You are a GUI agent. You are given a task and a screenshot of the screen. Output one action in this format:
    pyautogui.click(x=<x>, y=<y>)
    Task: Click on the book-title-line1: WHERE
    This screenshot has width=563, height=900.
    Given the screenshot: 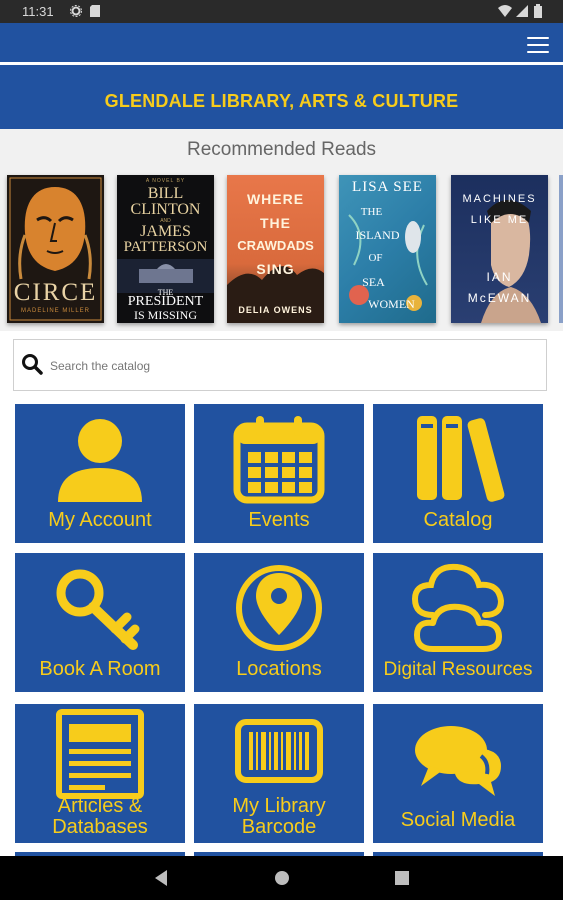 What is the action you would take?
    pyautogui.click(x=275, y=199)
    